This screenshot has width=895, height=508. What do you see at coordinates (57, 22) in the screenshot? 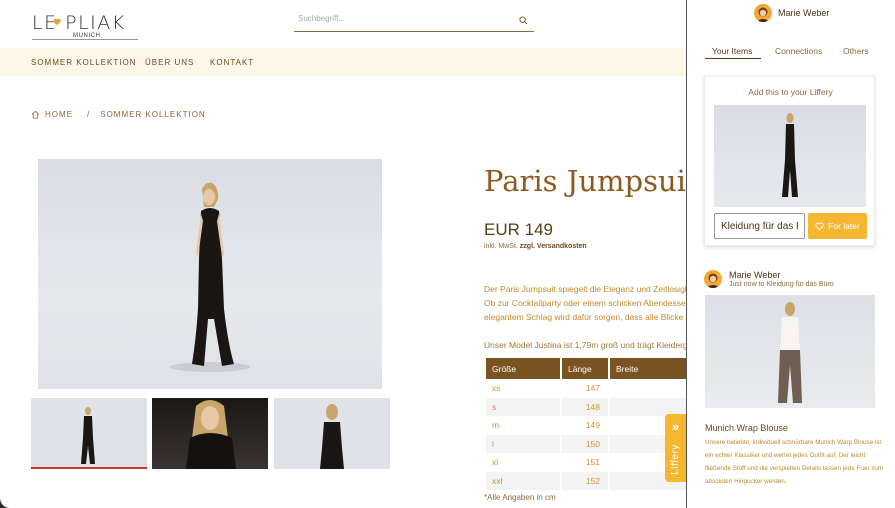
I see `heart-icon` at bounding box center [57, 22].